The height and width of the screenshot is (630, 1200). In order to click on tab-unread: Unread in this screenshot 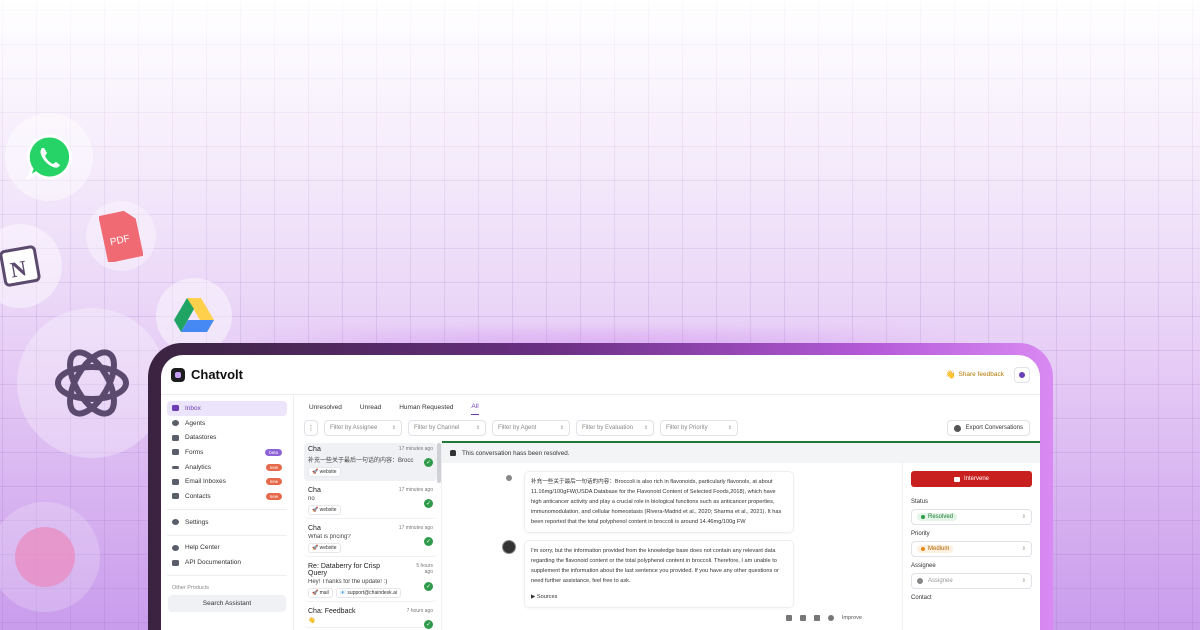, I will do `click(370, 409)`.